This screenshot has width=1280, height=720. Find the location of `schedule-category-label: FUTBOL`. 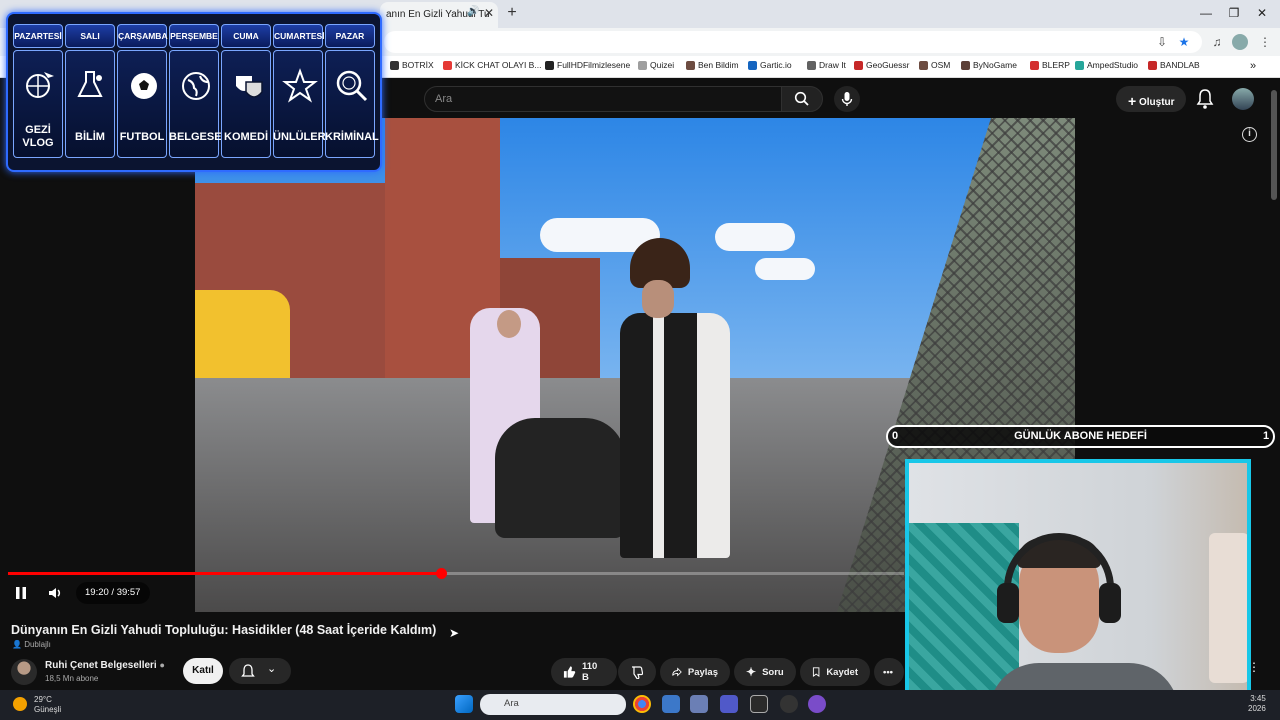

schedule-category-label: FUTBOL is located at coordinates (142, 137).